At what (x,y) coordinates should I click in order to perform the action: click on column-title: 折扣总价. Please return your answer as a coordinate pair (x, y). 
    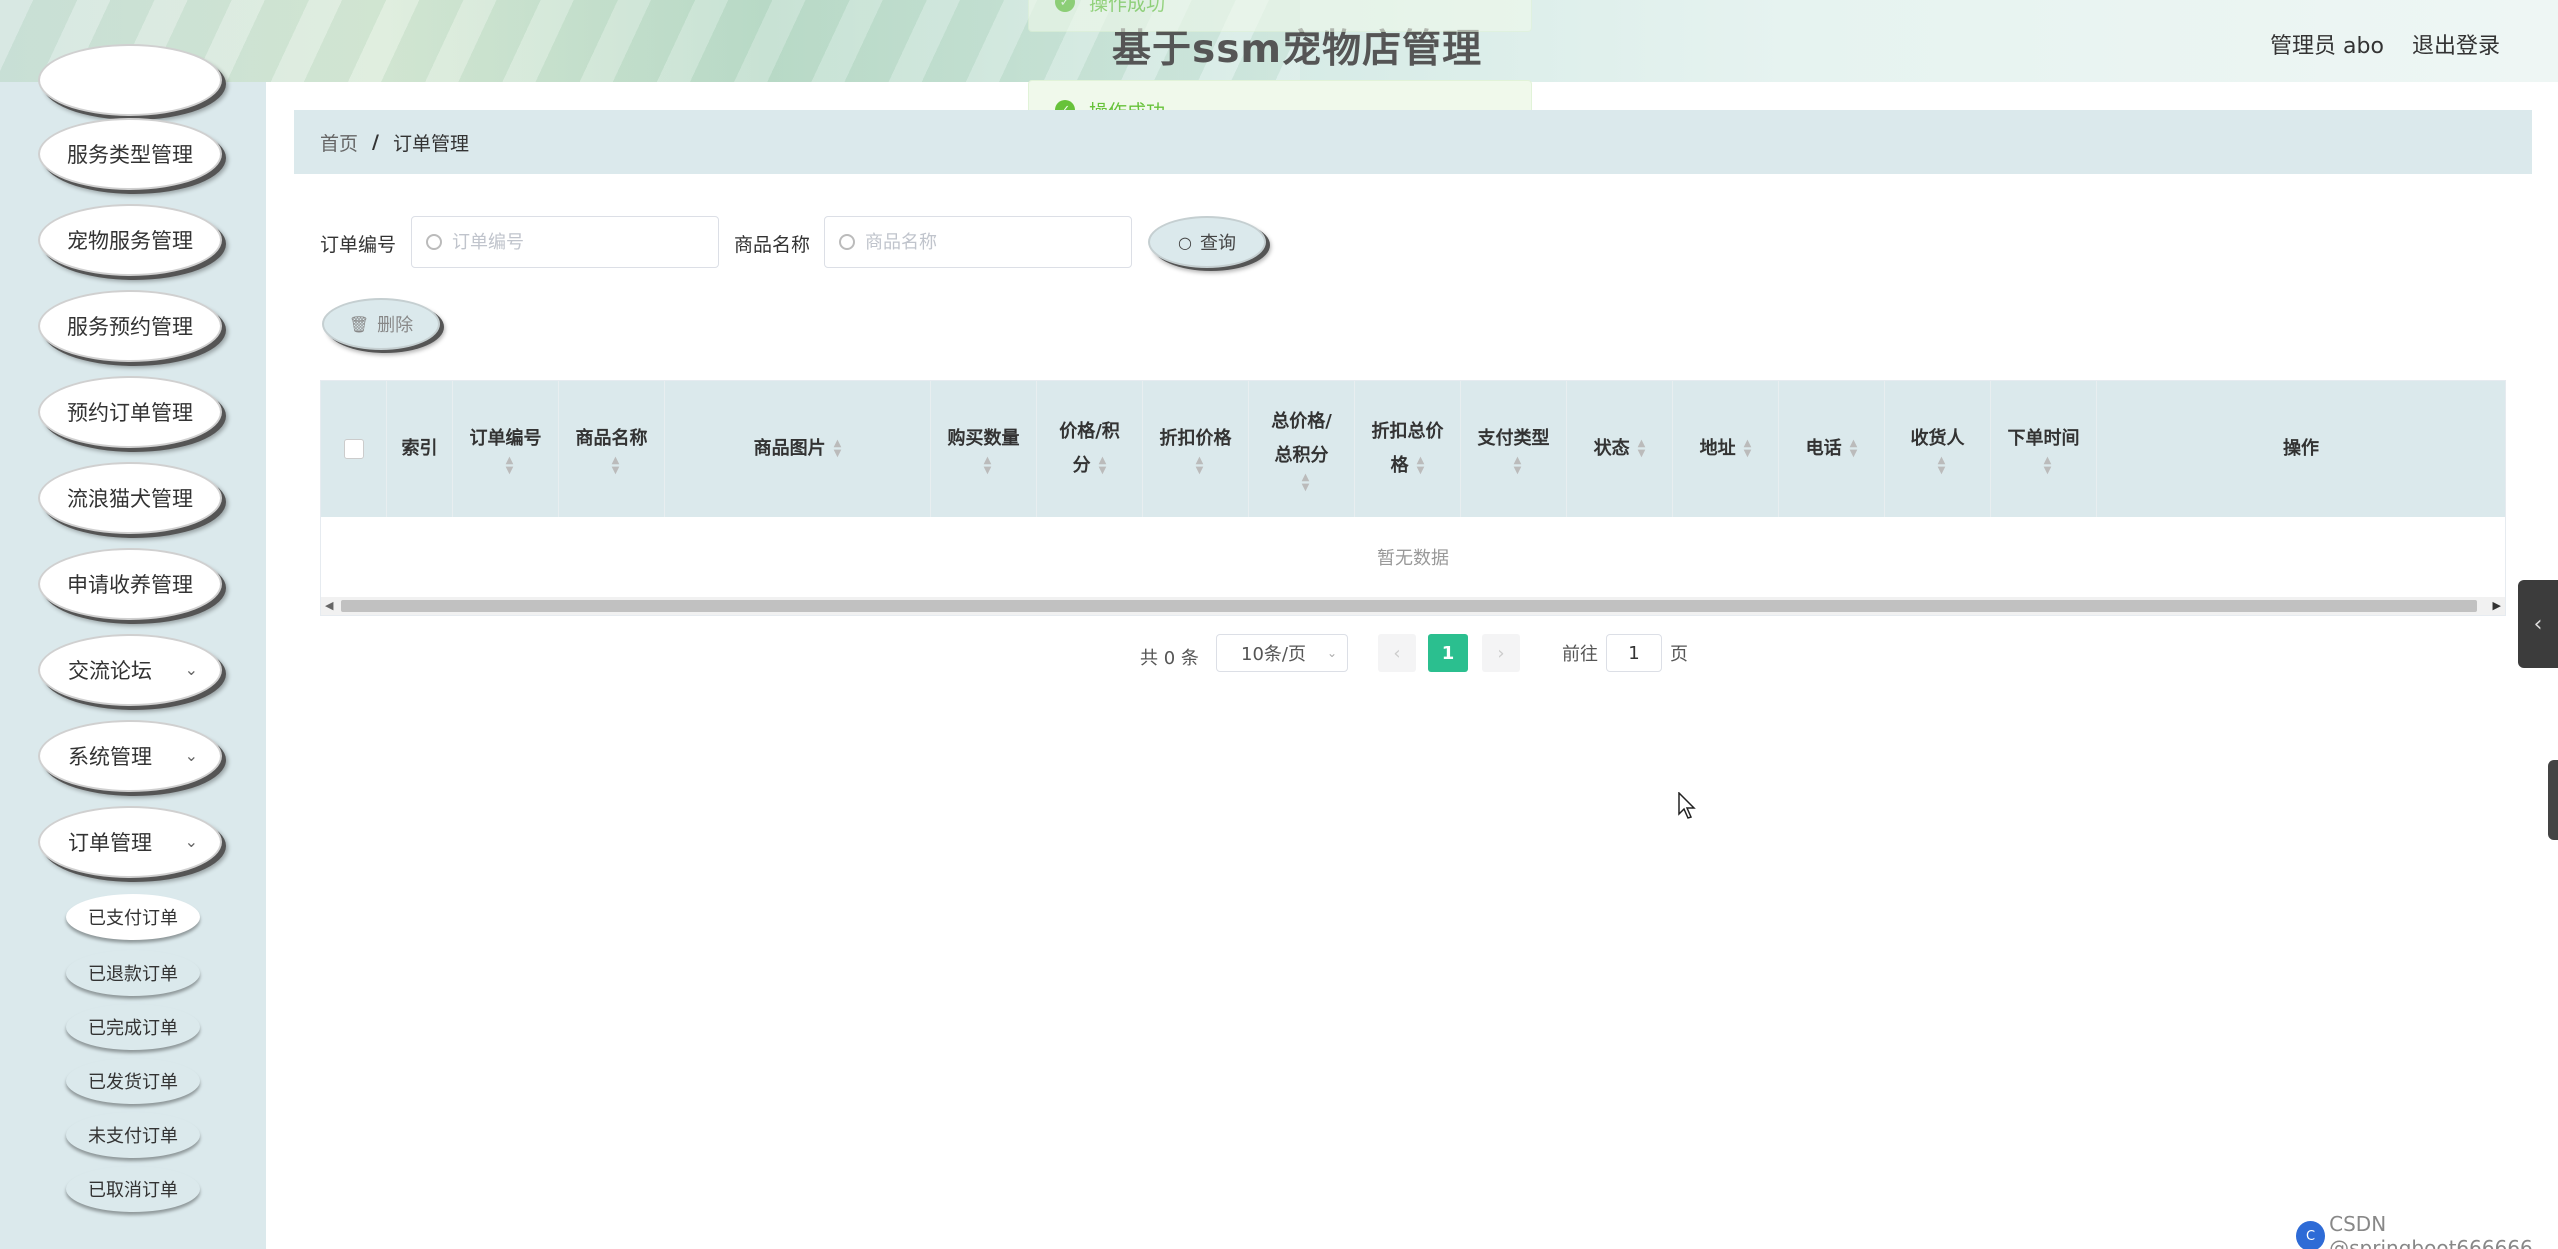
    Looking at the image, I should click on (1407, 431).